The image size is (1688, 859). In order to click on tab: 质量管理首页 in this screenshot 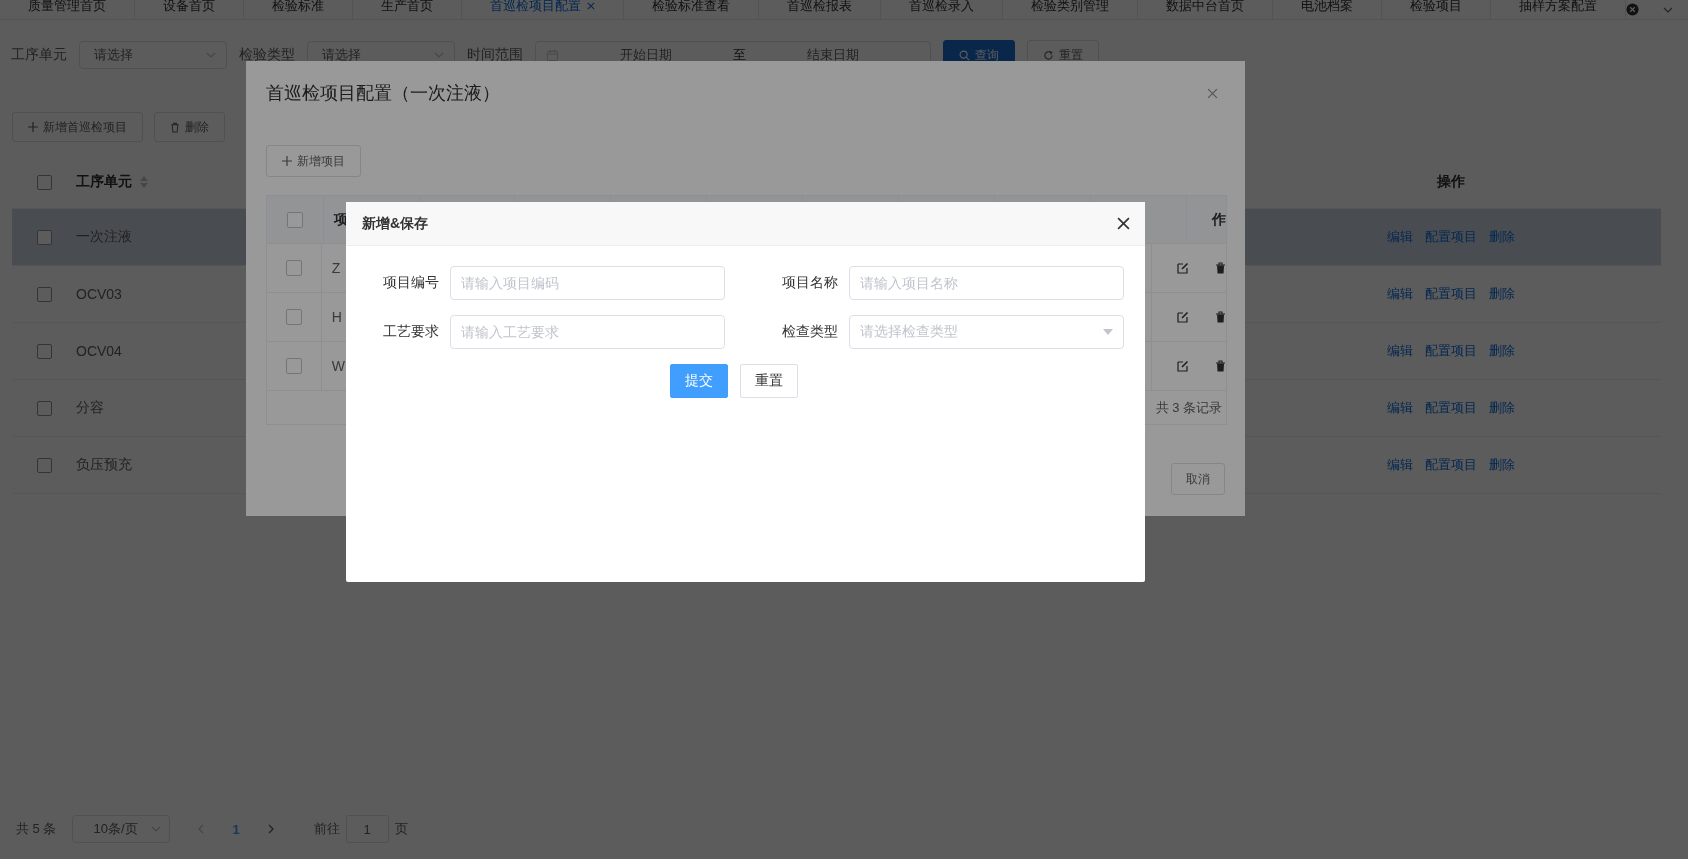, I will do `click(67, 9)`.